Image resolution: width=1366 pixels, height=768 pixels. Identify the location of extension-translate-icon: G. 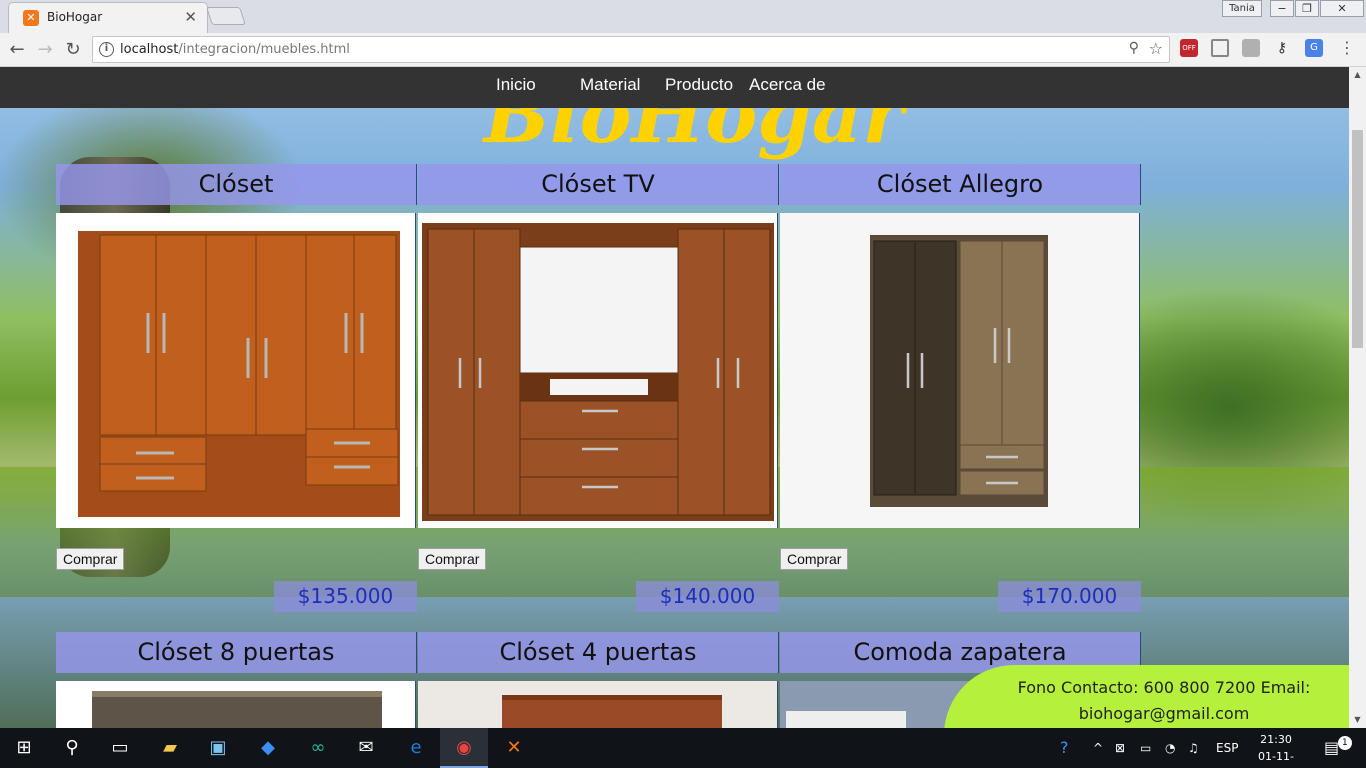
(1314, 48).